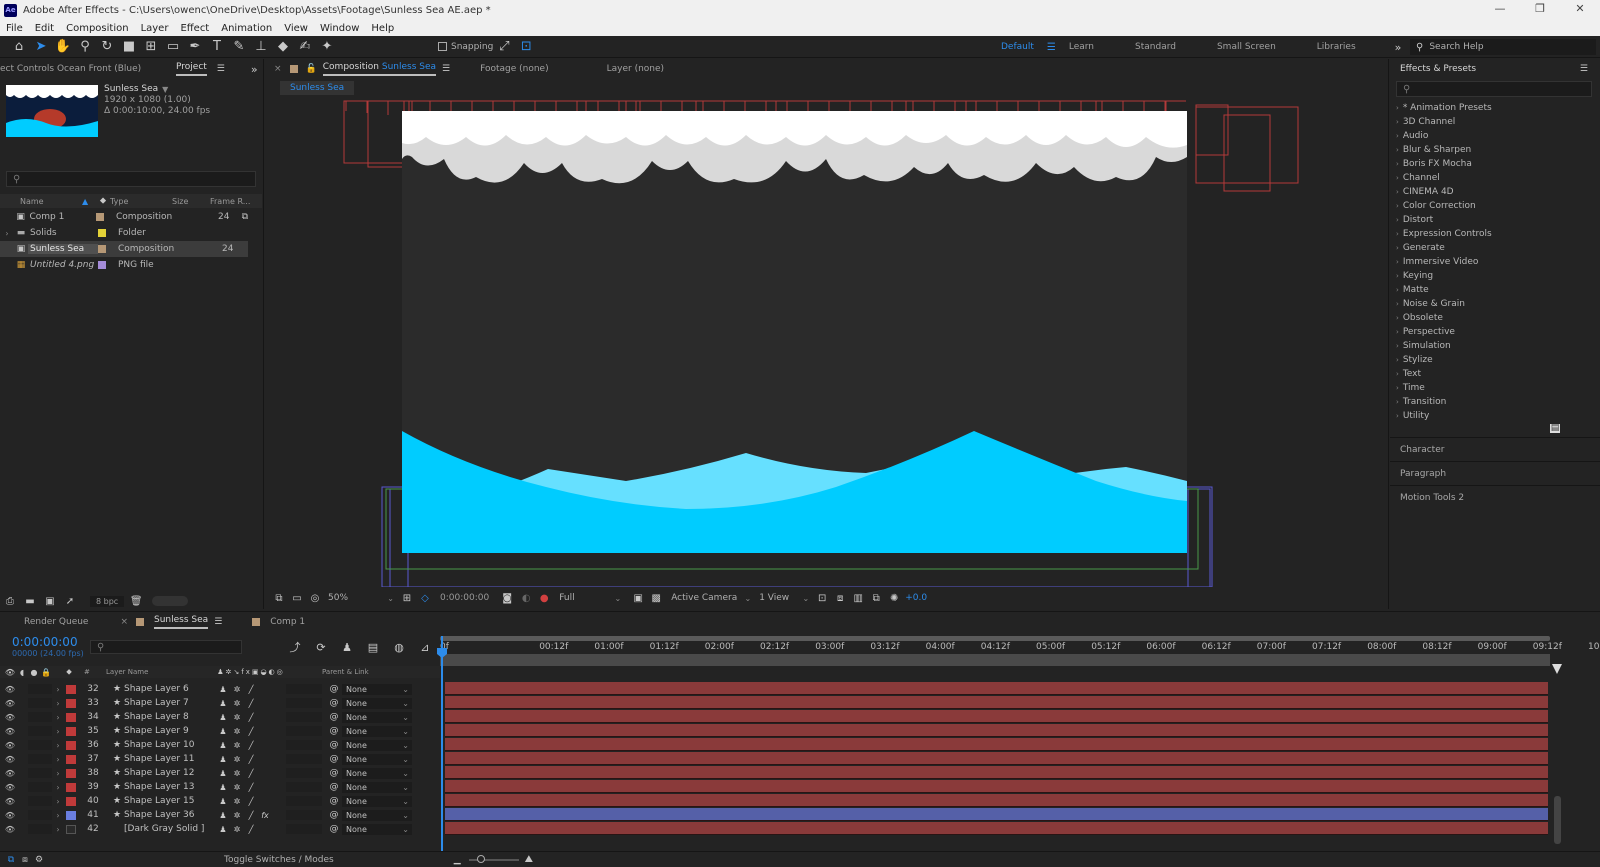  I want to click on menu-edit: Edit, so click(44, 28).